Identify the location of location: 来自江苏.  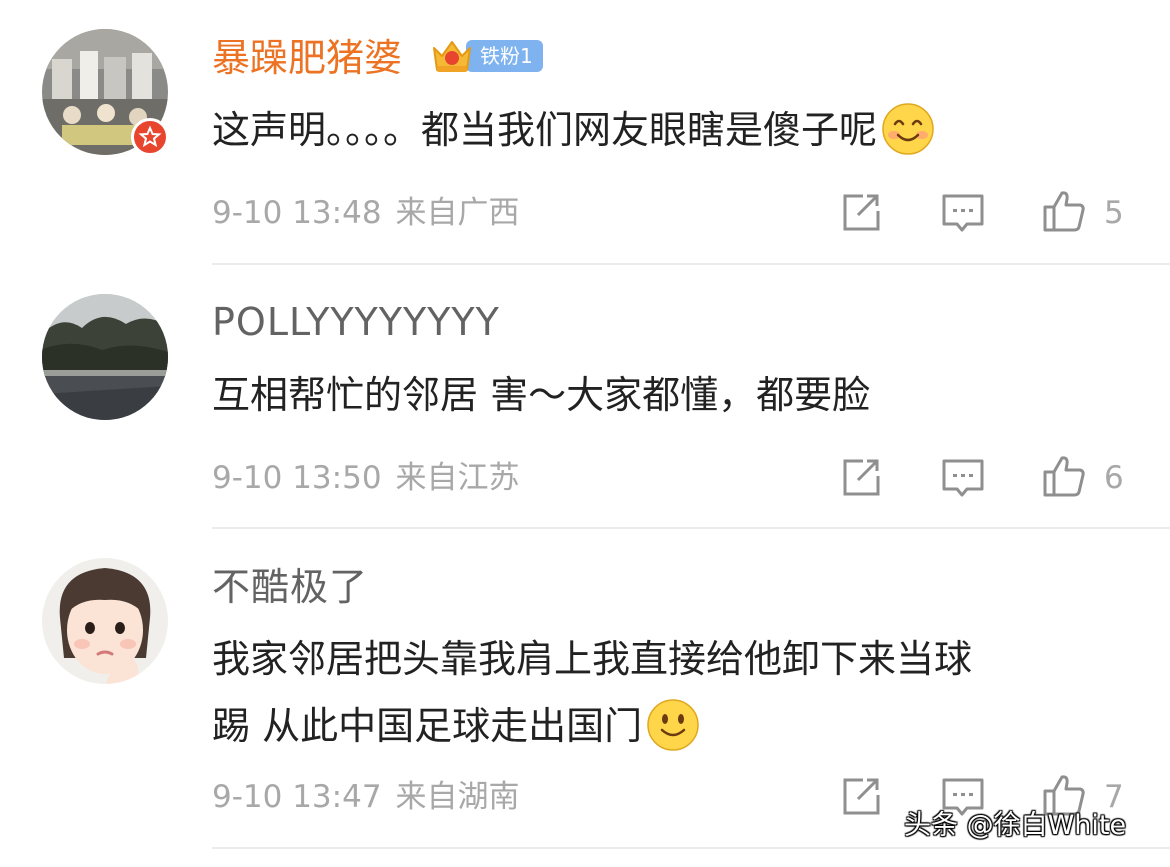
(457, 478).